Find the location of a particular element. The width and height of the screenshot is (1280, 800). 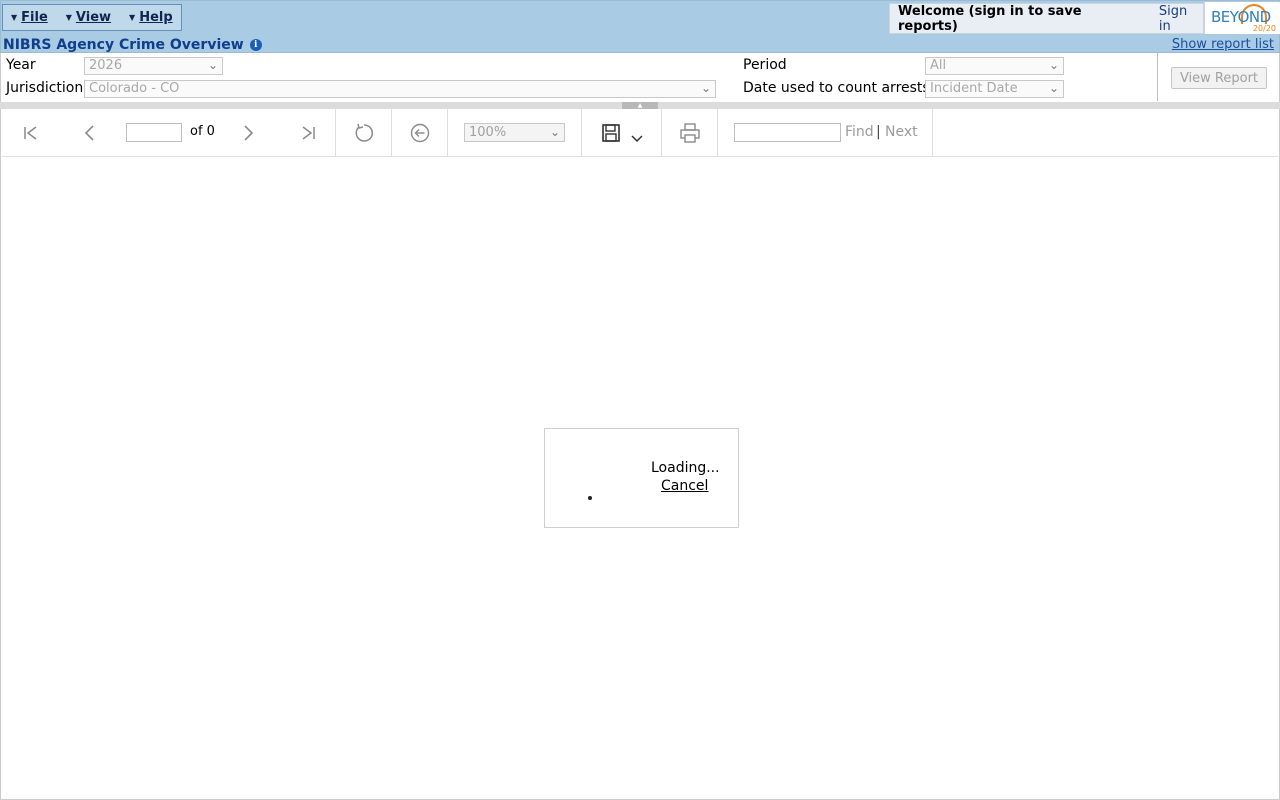

year-select-value: 2026 is located at coordinates (106, 65).